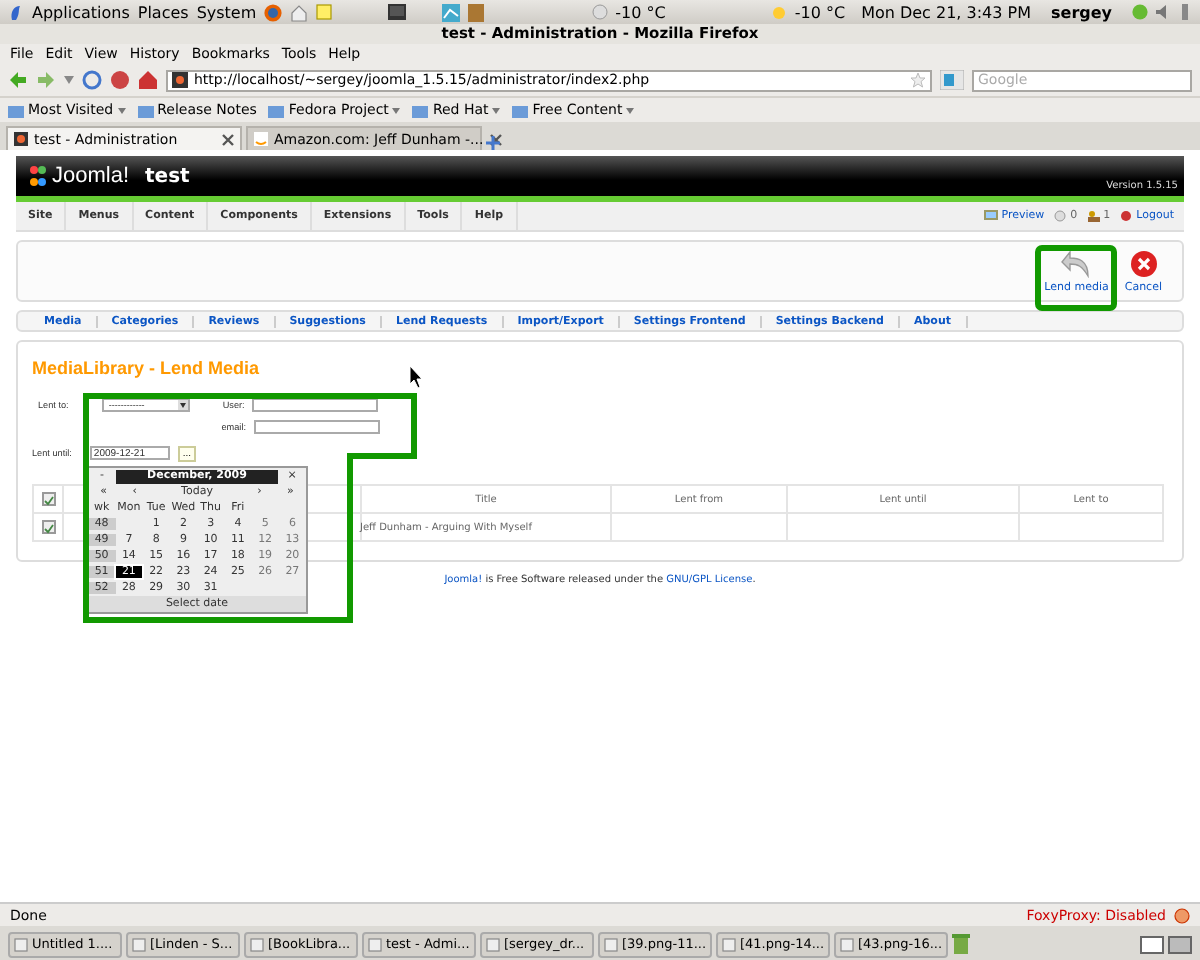 Image resolution: width=1200 pixels, height=960 pixels. I want to click on monitor-icon, so click(990, 216).